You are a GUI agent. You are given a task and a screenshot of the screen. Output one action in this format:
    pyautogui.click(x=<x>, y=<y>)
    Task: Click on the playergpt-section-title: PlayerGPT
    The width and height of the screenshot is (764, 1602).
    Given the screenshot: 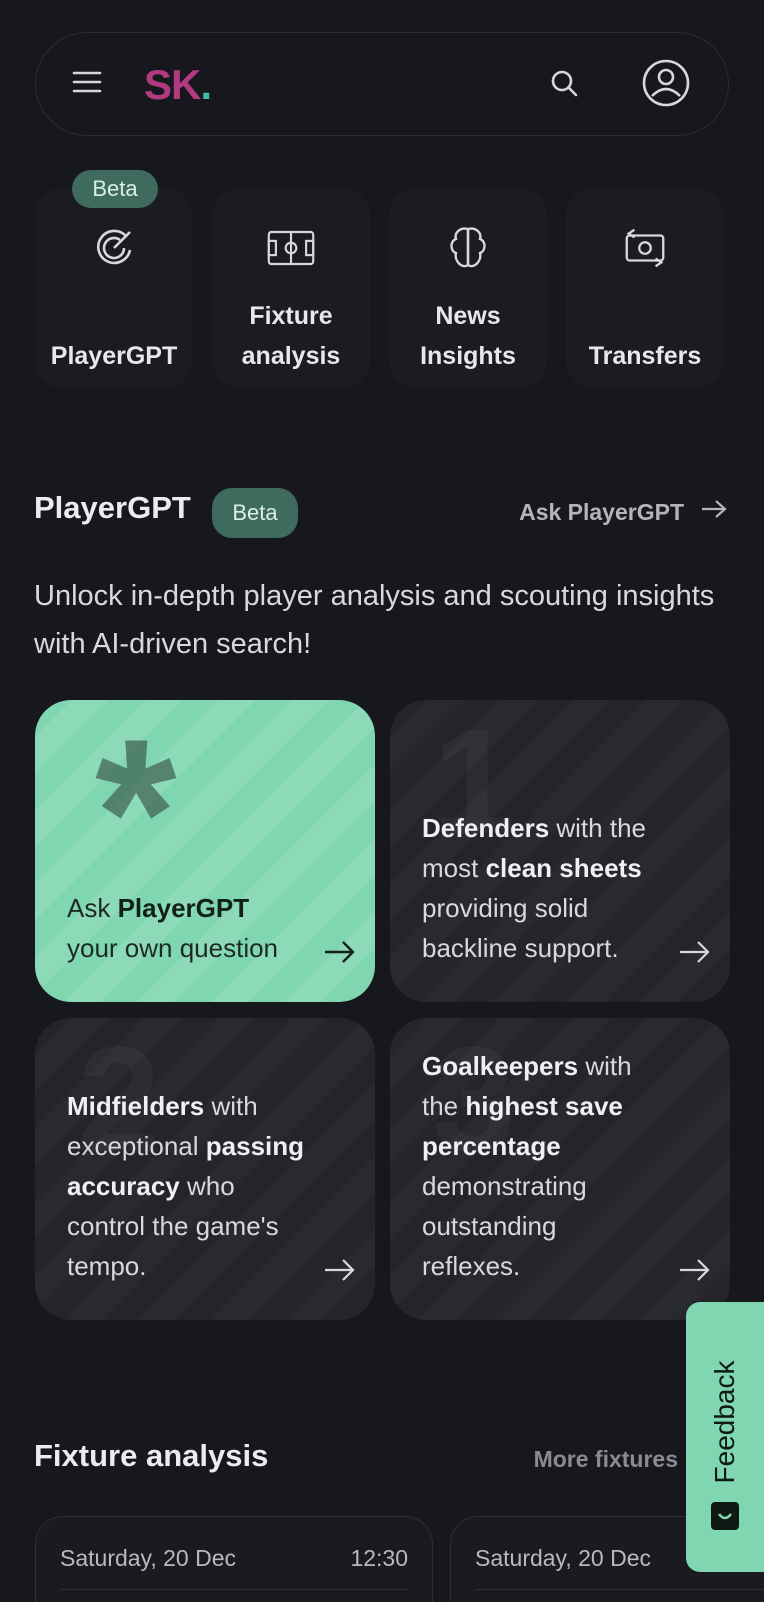 What is the action you would take?
    pyautogui.click(x=112, y=507)
    